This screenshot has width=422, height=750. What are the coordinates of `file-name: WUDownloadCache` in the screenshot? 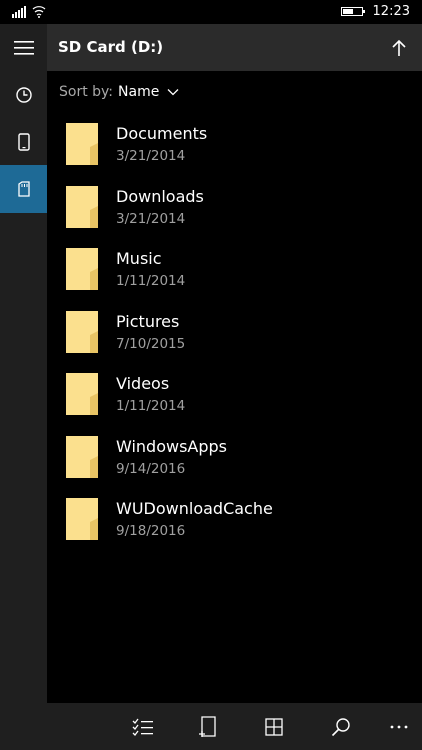 It's located at (194, 508).